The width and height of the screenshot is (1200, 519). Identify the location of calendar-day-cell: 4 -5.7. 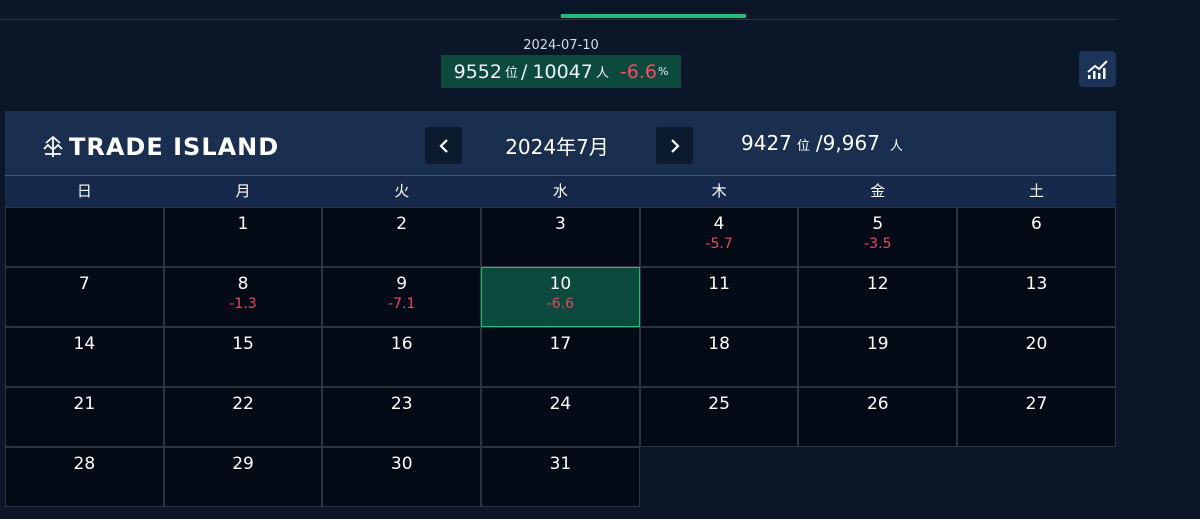
(719, 237).